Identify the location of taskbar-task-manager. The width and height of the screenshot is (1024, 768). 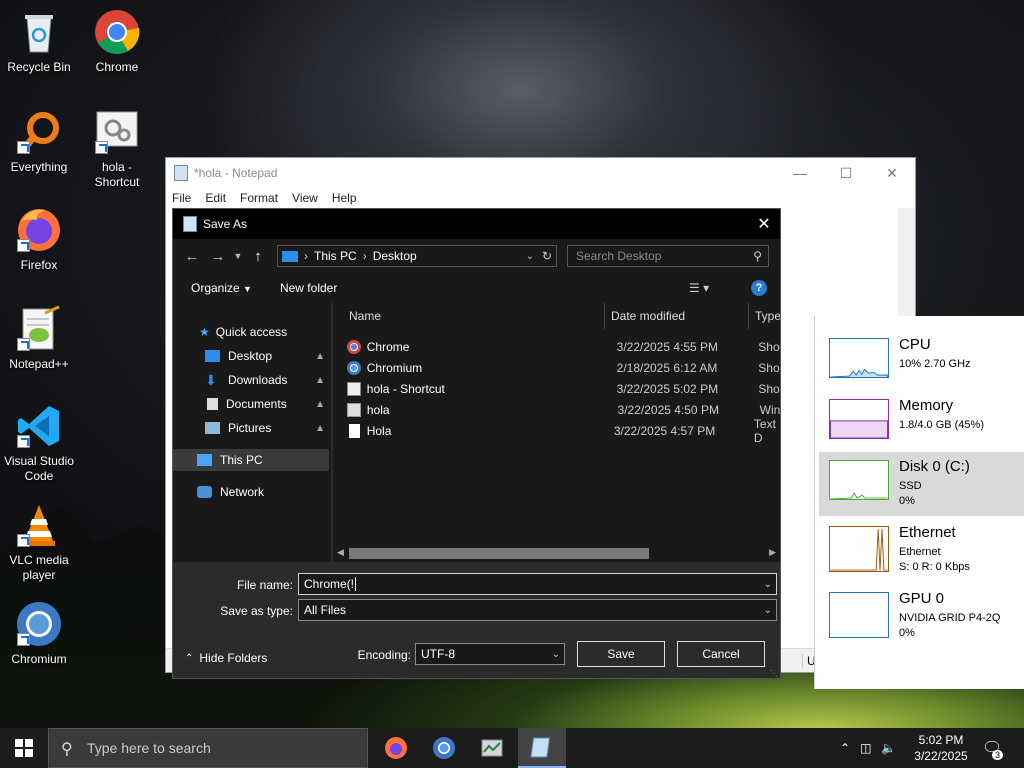
(492, 748).